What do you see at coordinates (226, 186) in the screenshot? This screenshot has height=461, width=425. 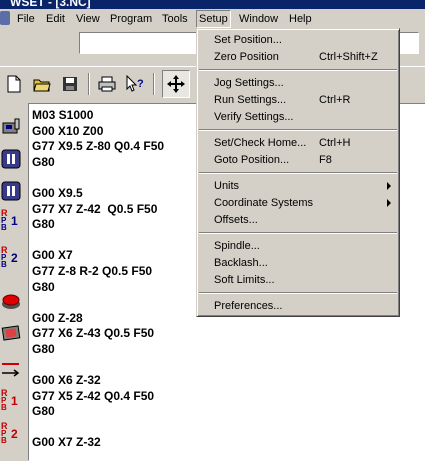 I see `menu-item-units: Units` at bounding box center [226, 186].